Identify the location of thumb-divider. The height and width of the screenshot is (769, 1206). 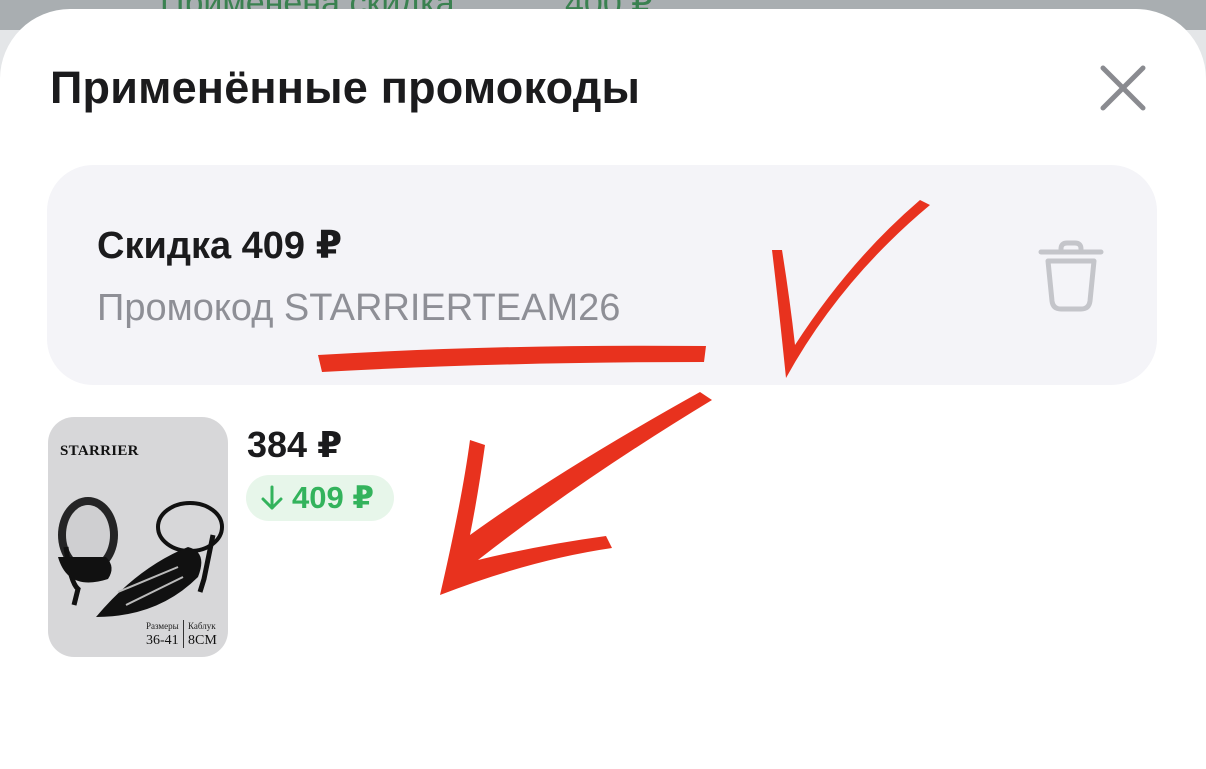
(183, 634).